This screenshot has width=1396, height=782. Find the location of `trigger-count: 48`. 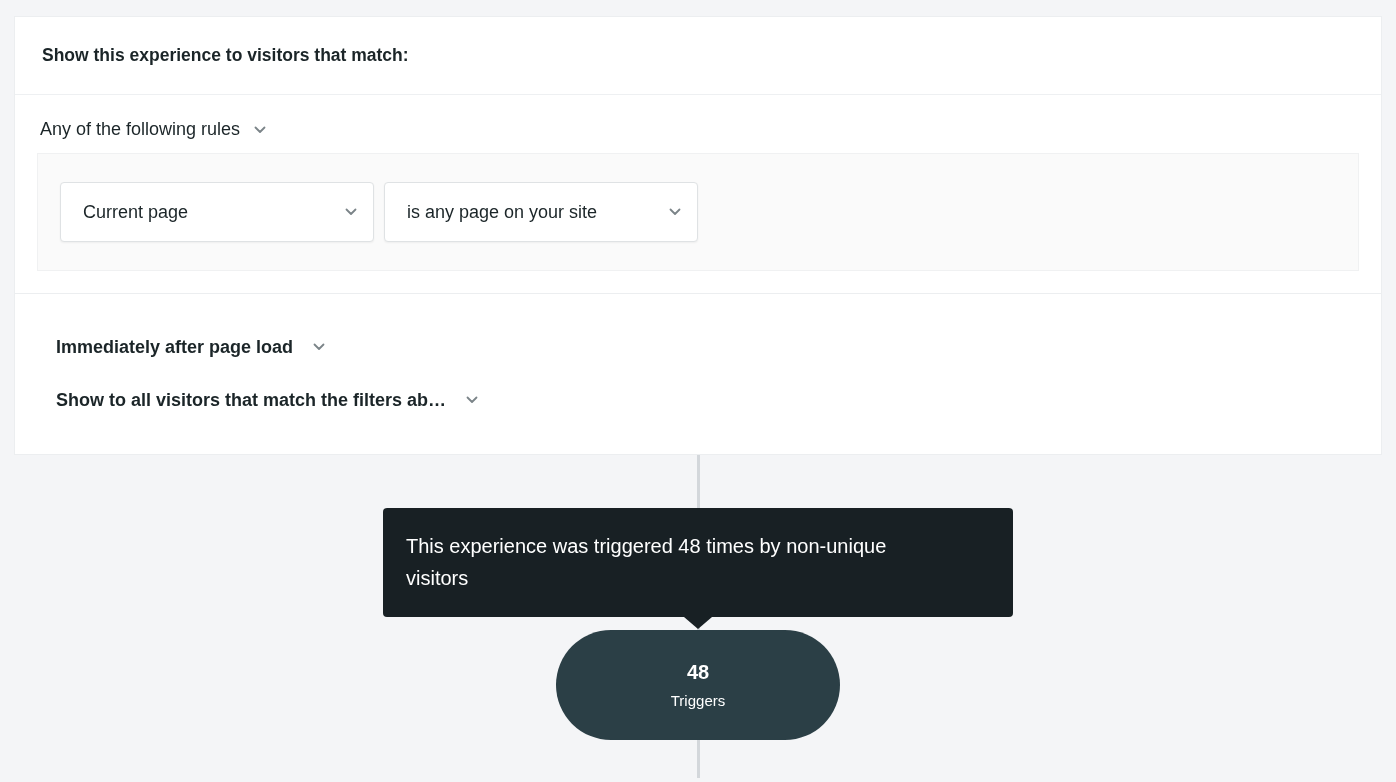

trigger-count: 48 is located at coordinates (698, 672).